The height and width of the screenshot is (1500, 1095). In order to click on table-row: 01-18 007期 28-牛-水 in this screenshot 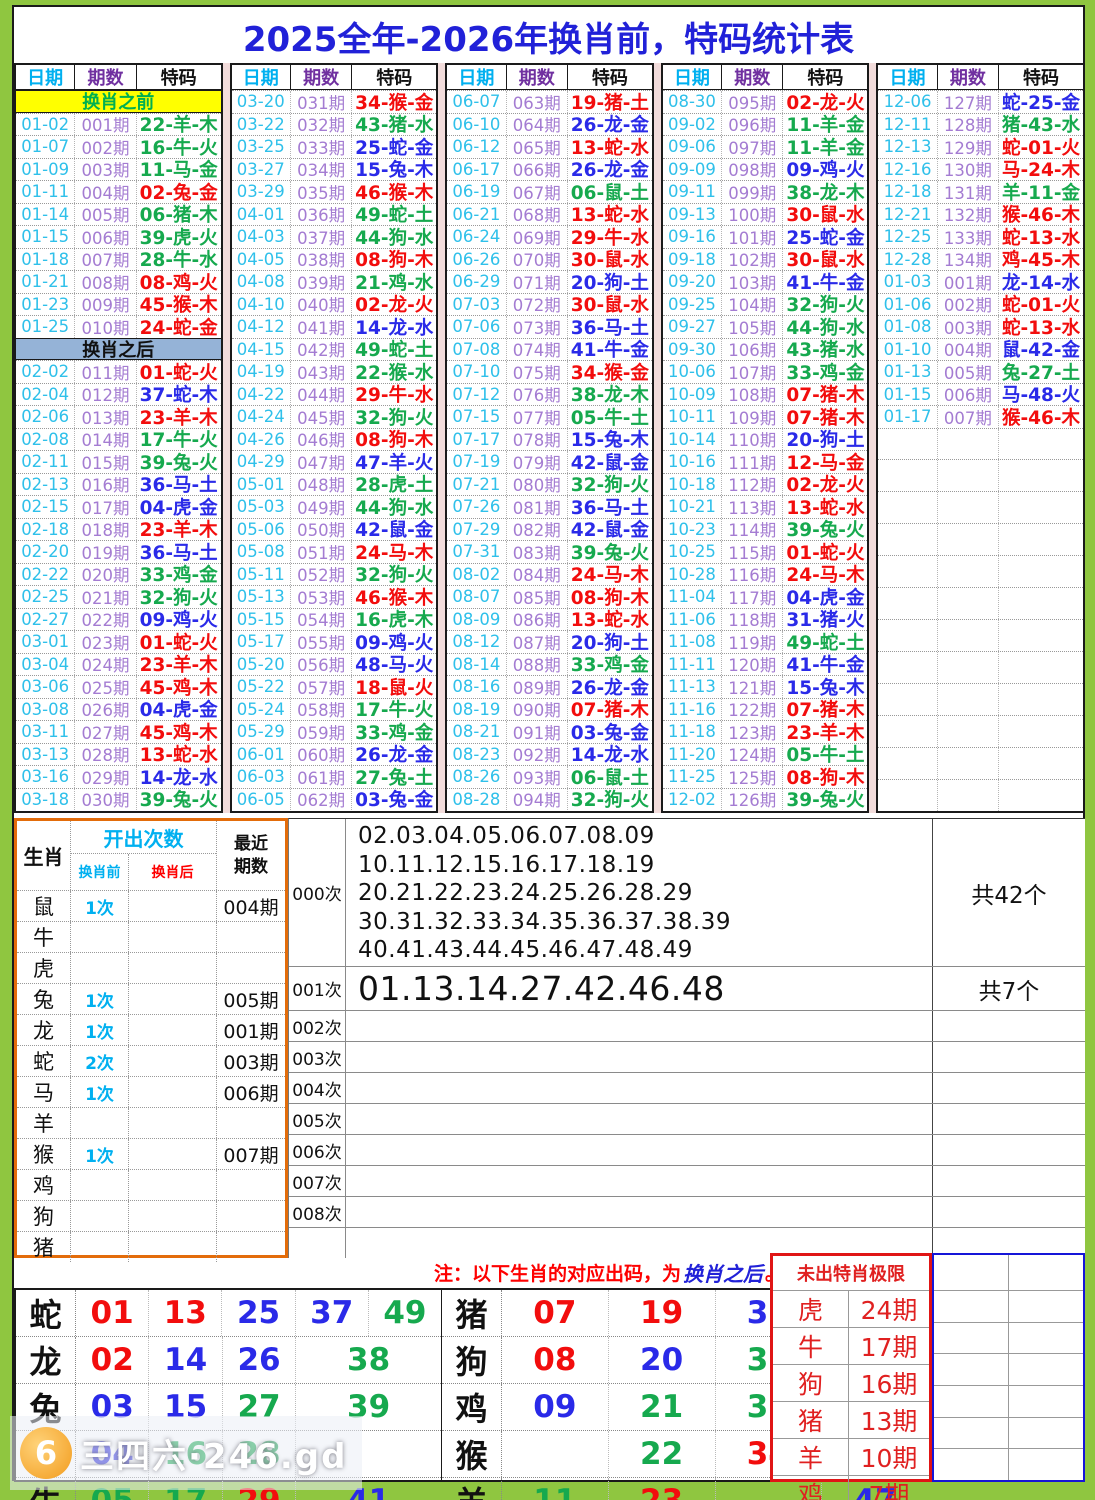, I will do `click(118, 258)`.